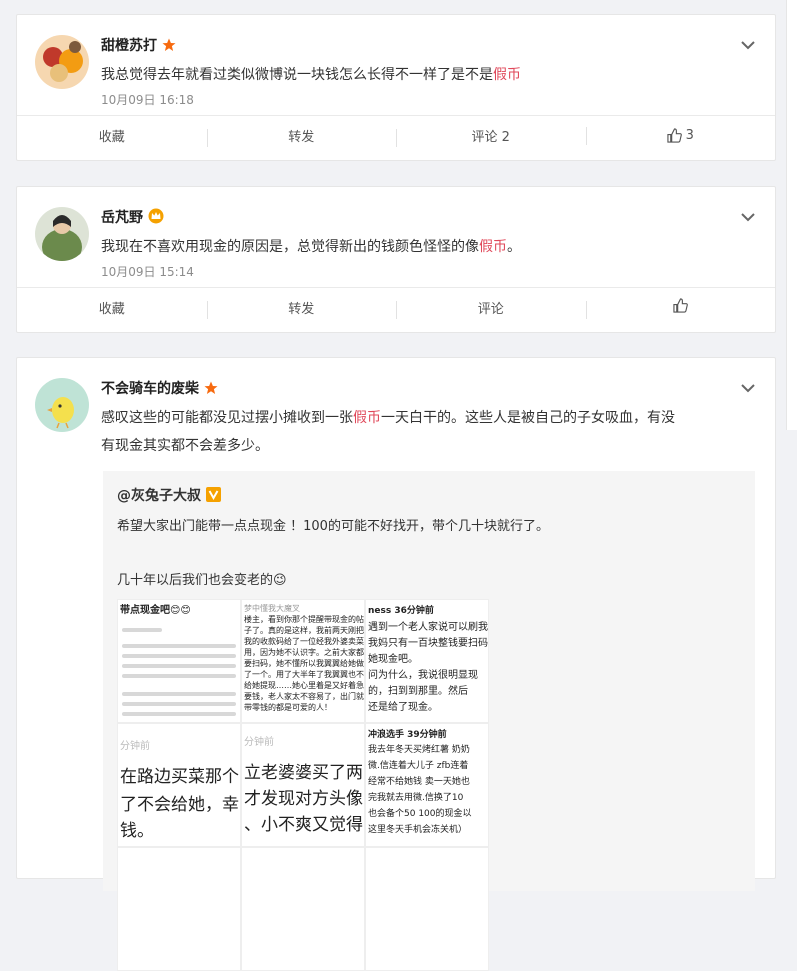 This screenshot has height=971, width=797. What do you see at coordinates (303, 785) in the screenshot?
I see `image-thumbnail: 分钟前 立老婆婆买了两 才发现对方头像 、小不爽又觉得` at bounding box center [303, 785].